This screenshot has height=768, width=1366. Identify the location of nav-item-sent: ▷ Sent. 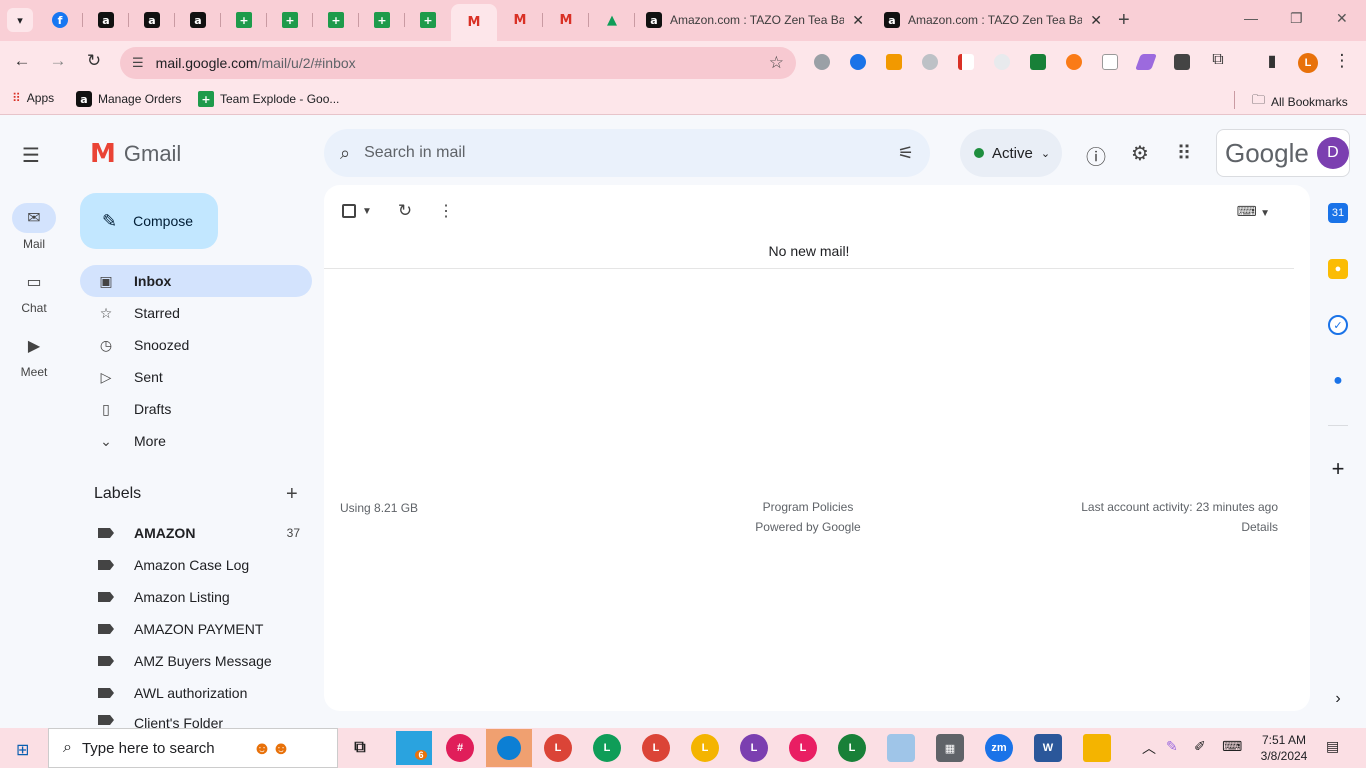
(196, 377).